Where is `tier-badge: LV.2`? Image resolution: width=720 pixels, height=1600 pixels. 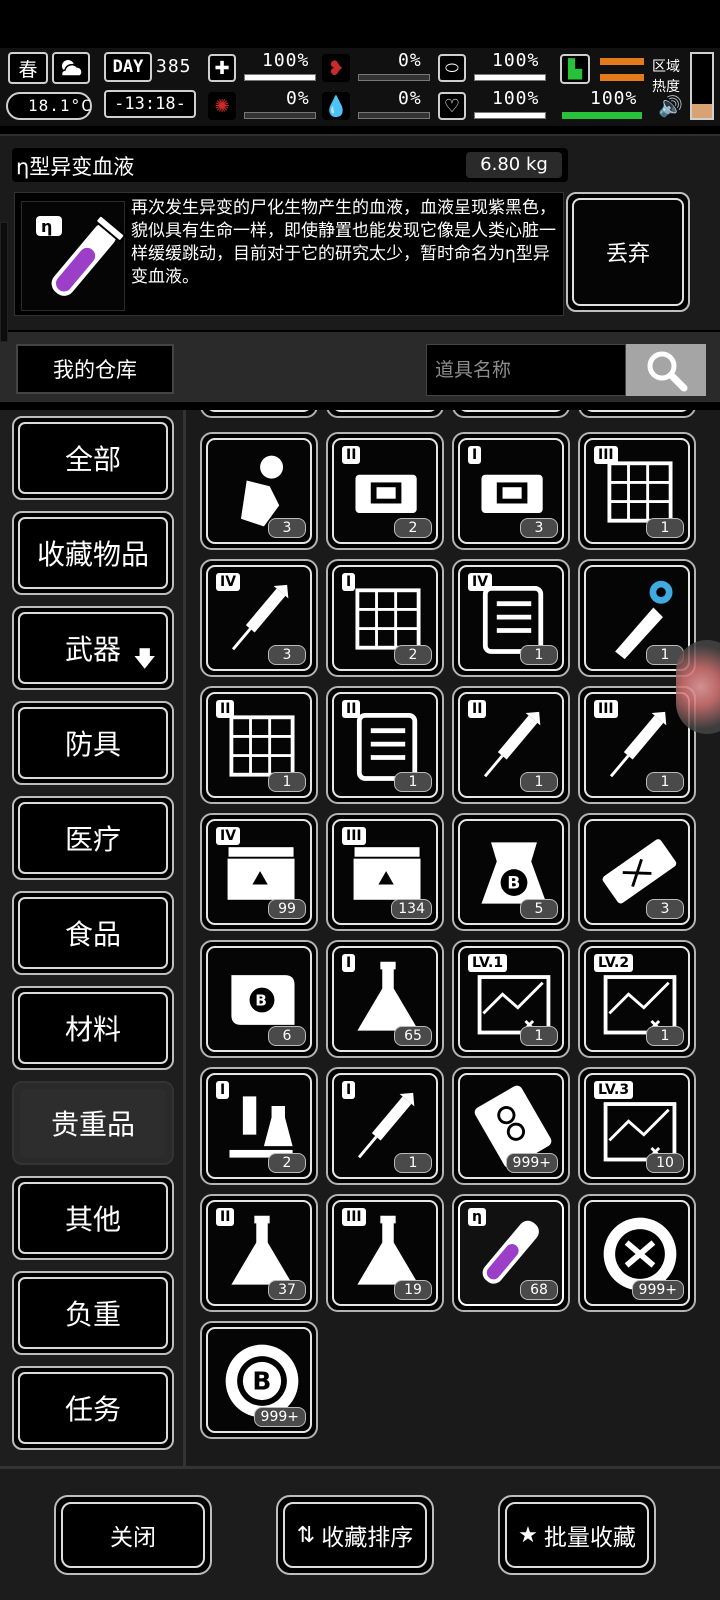
tier-badge: LV.2 is located at coordinates (614, 963).